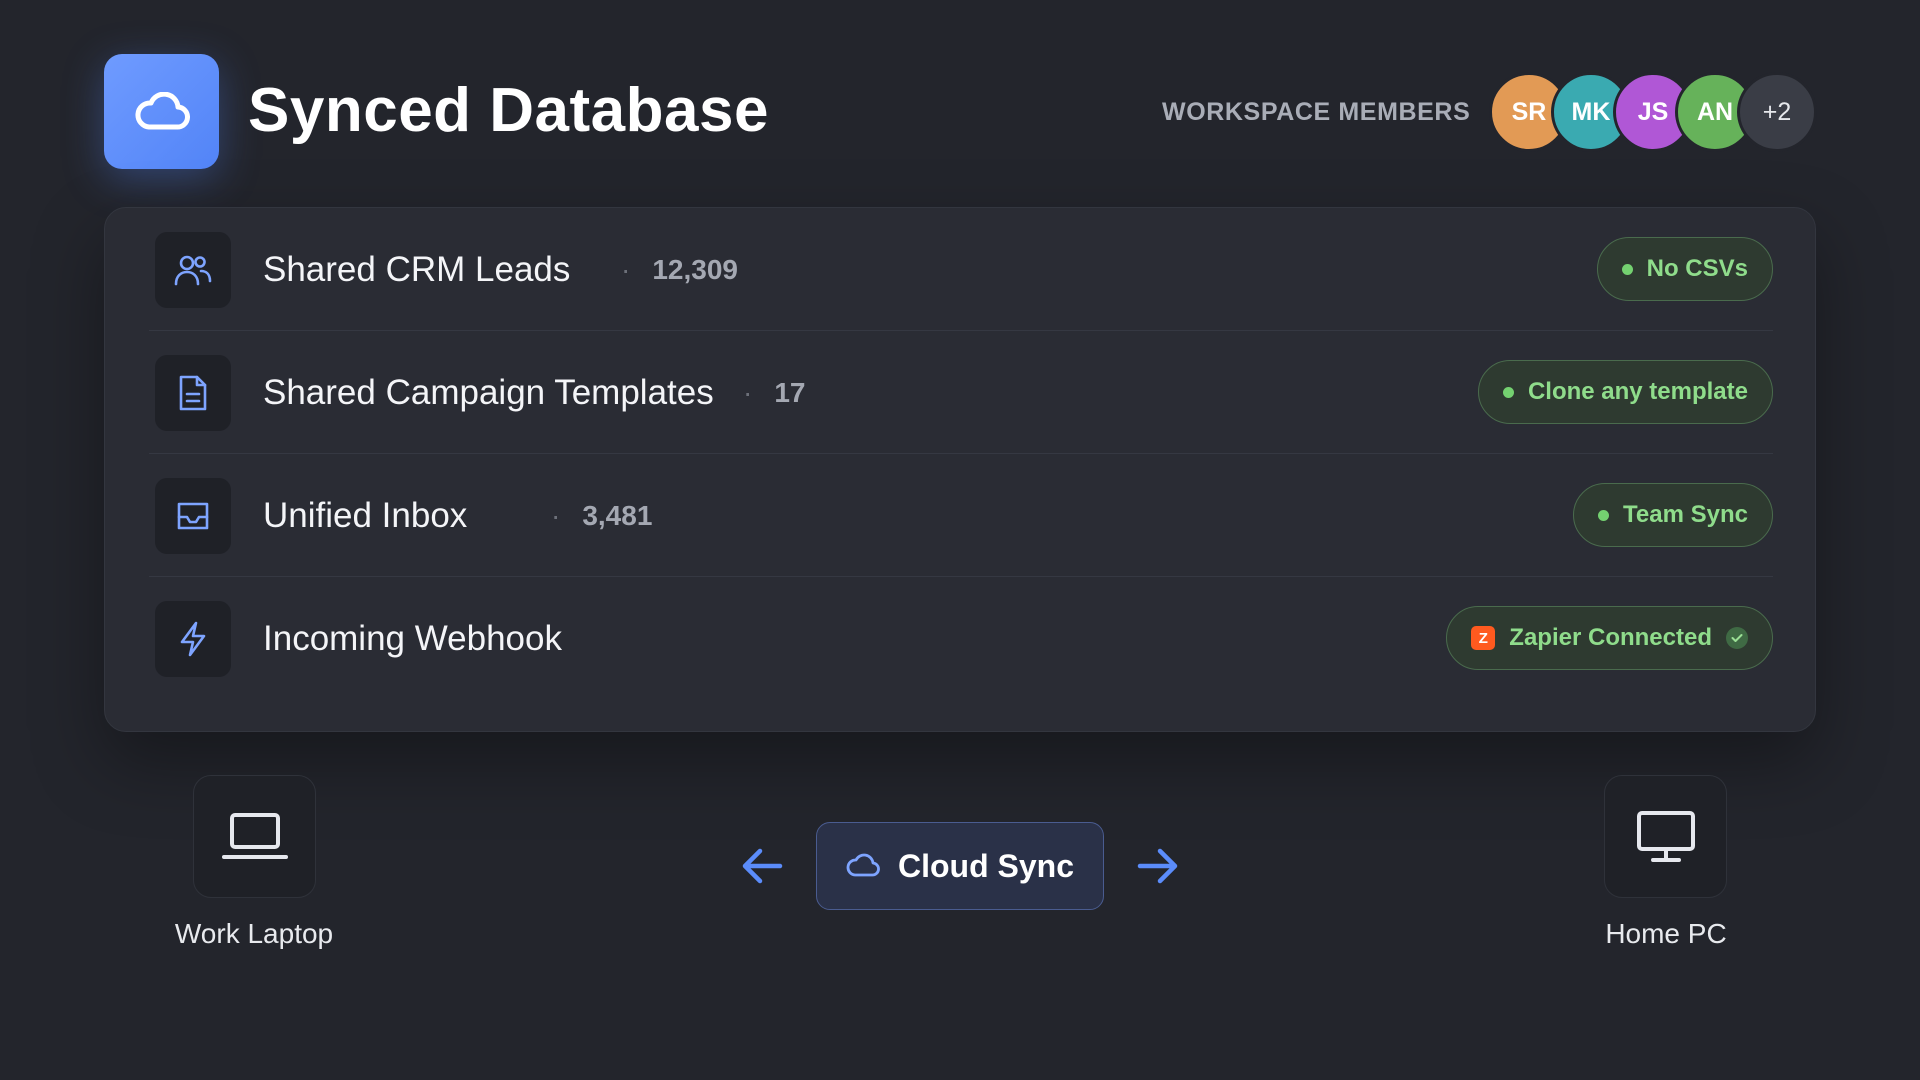  I want to click on workspace-members-label: WORKSPACE MEMBERS, so click(1316, 112).